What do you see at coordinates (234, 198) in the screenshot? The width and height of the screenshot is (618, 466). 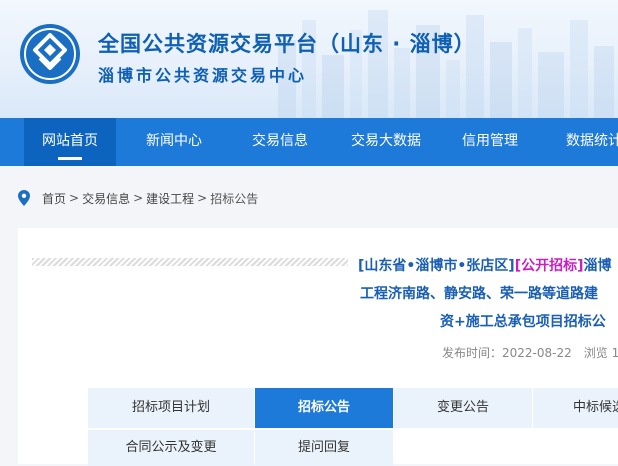 I see `breadcrumb-current: 招标公告` at bounding box center [234, 198].